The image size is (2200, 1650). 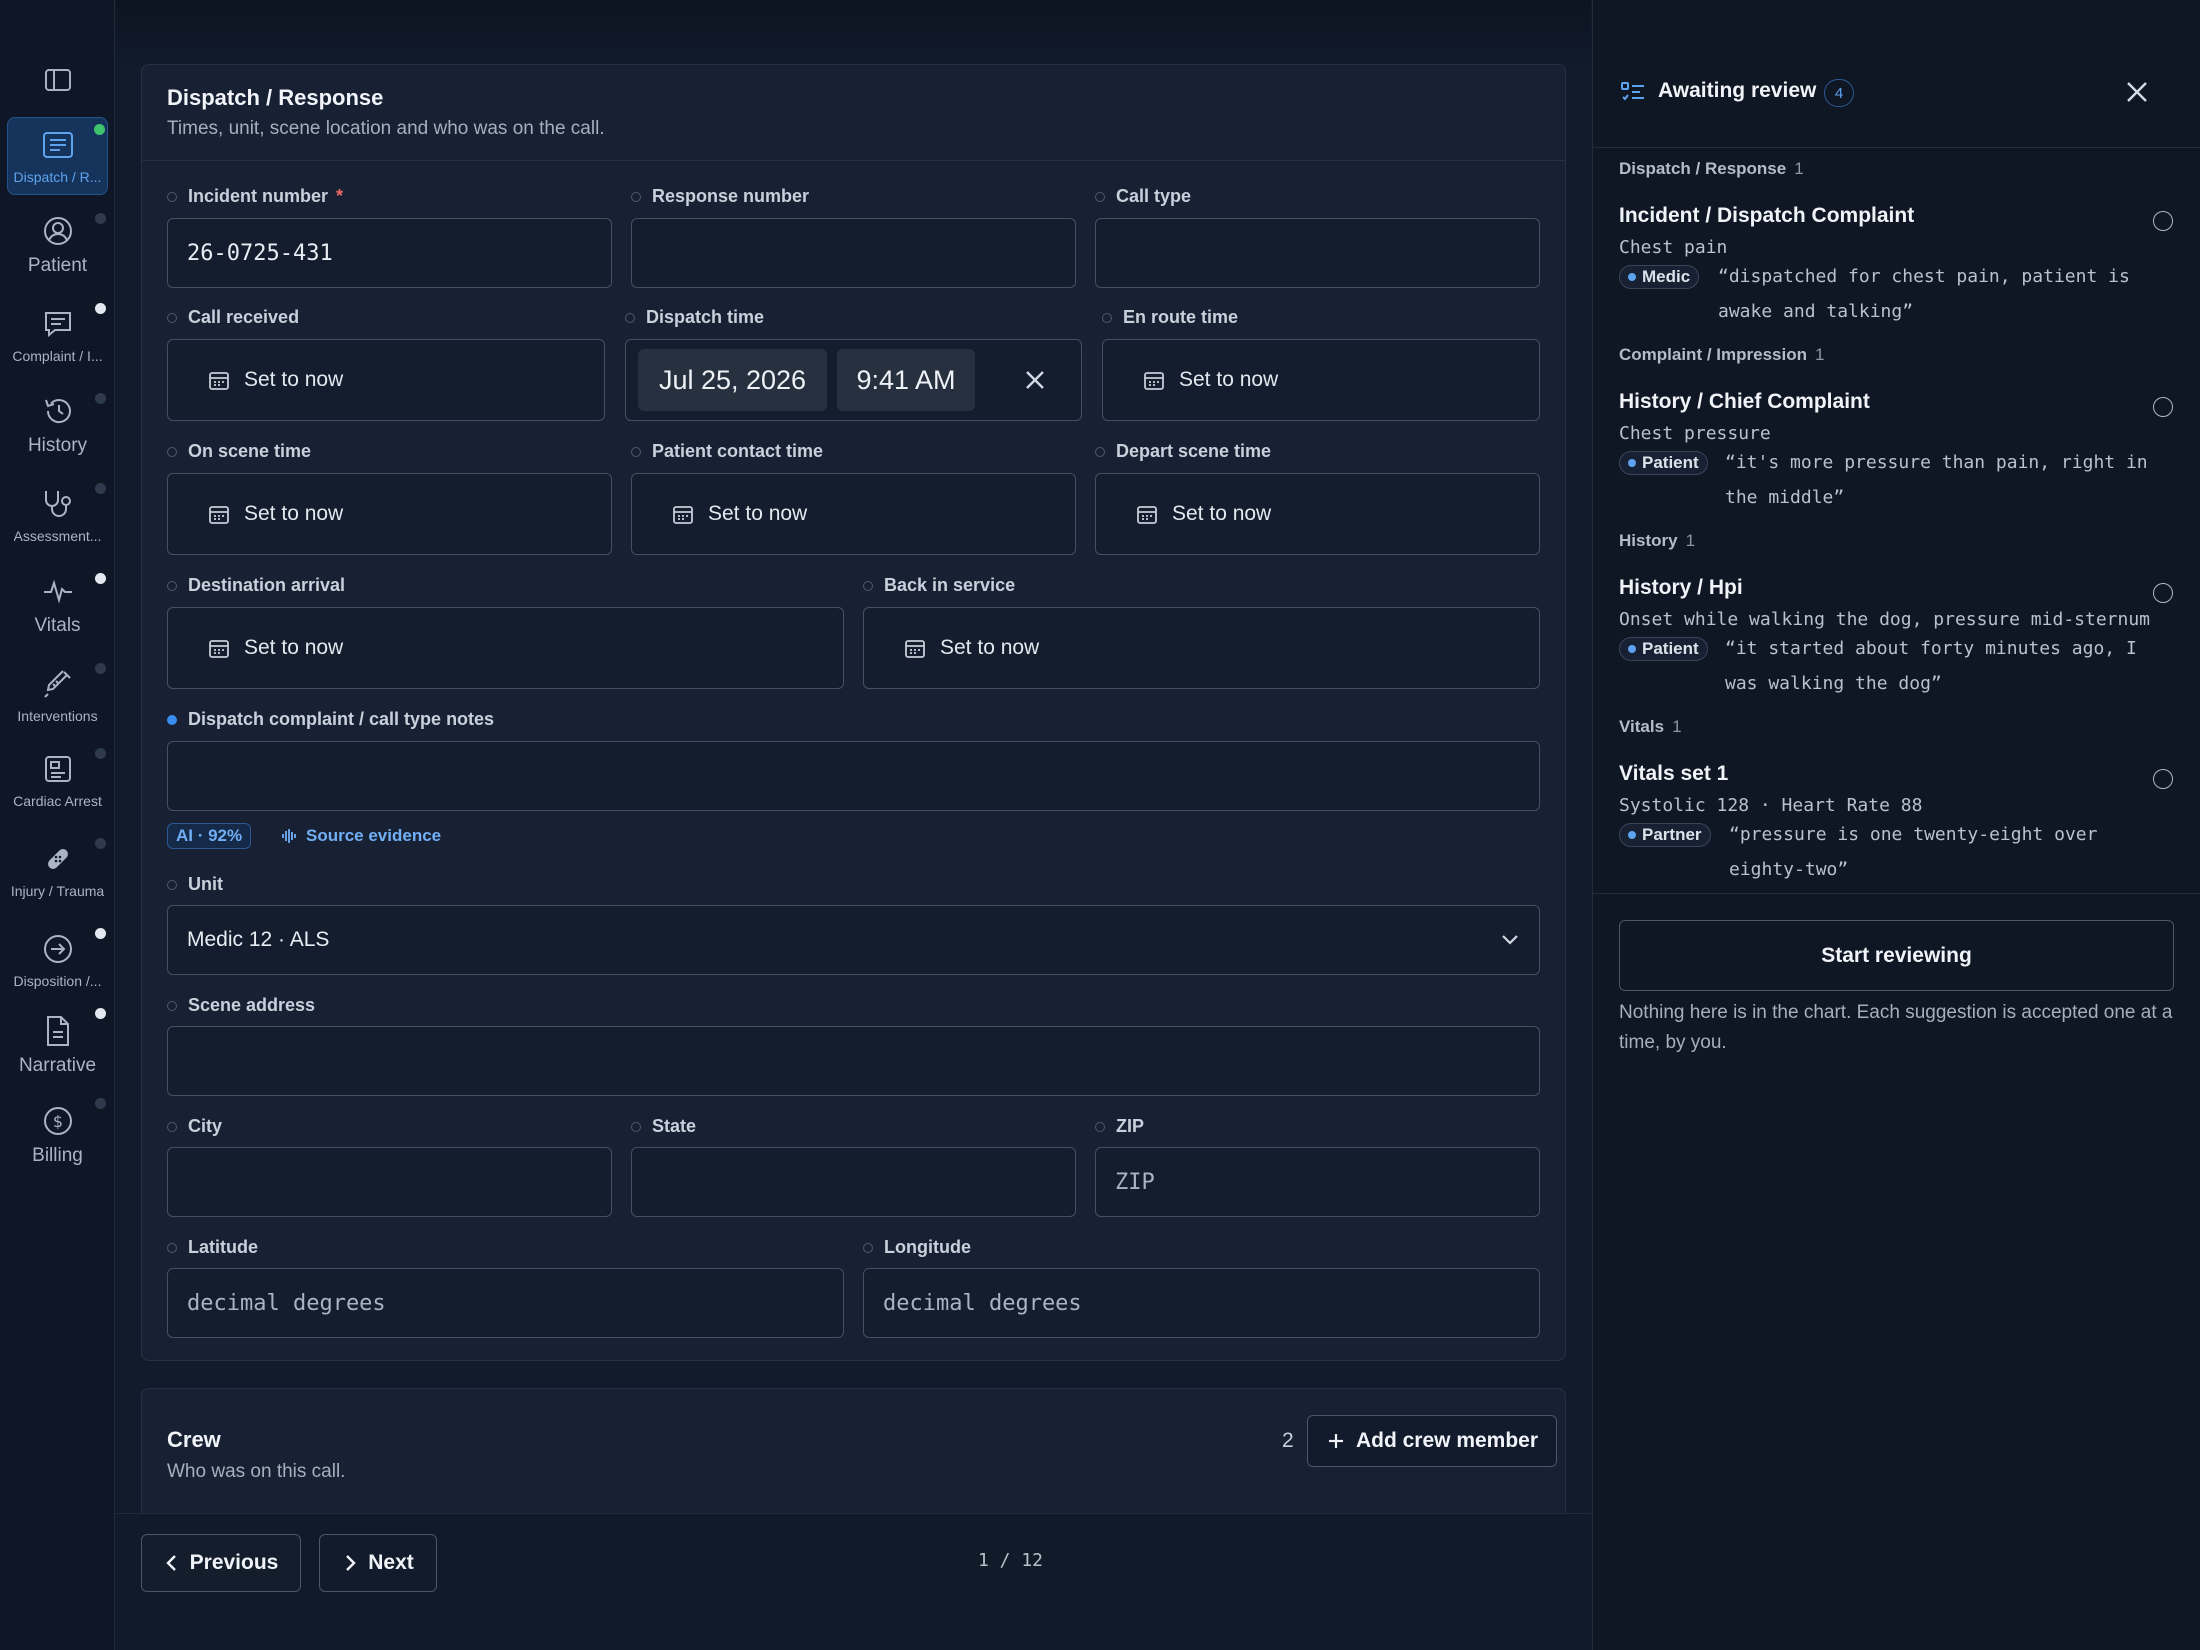 I want to click on sidebar-item-patient: Patient, so click(x=57, y=245).